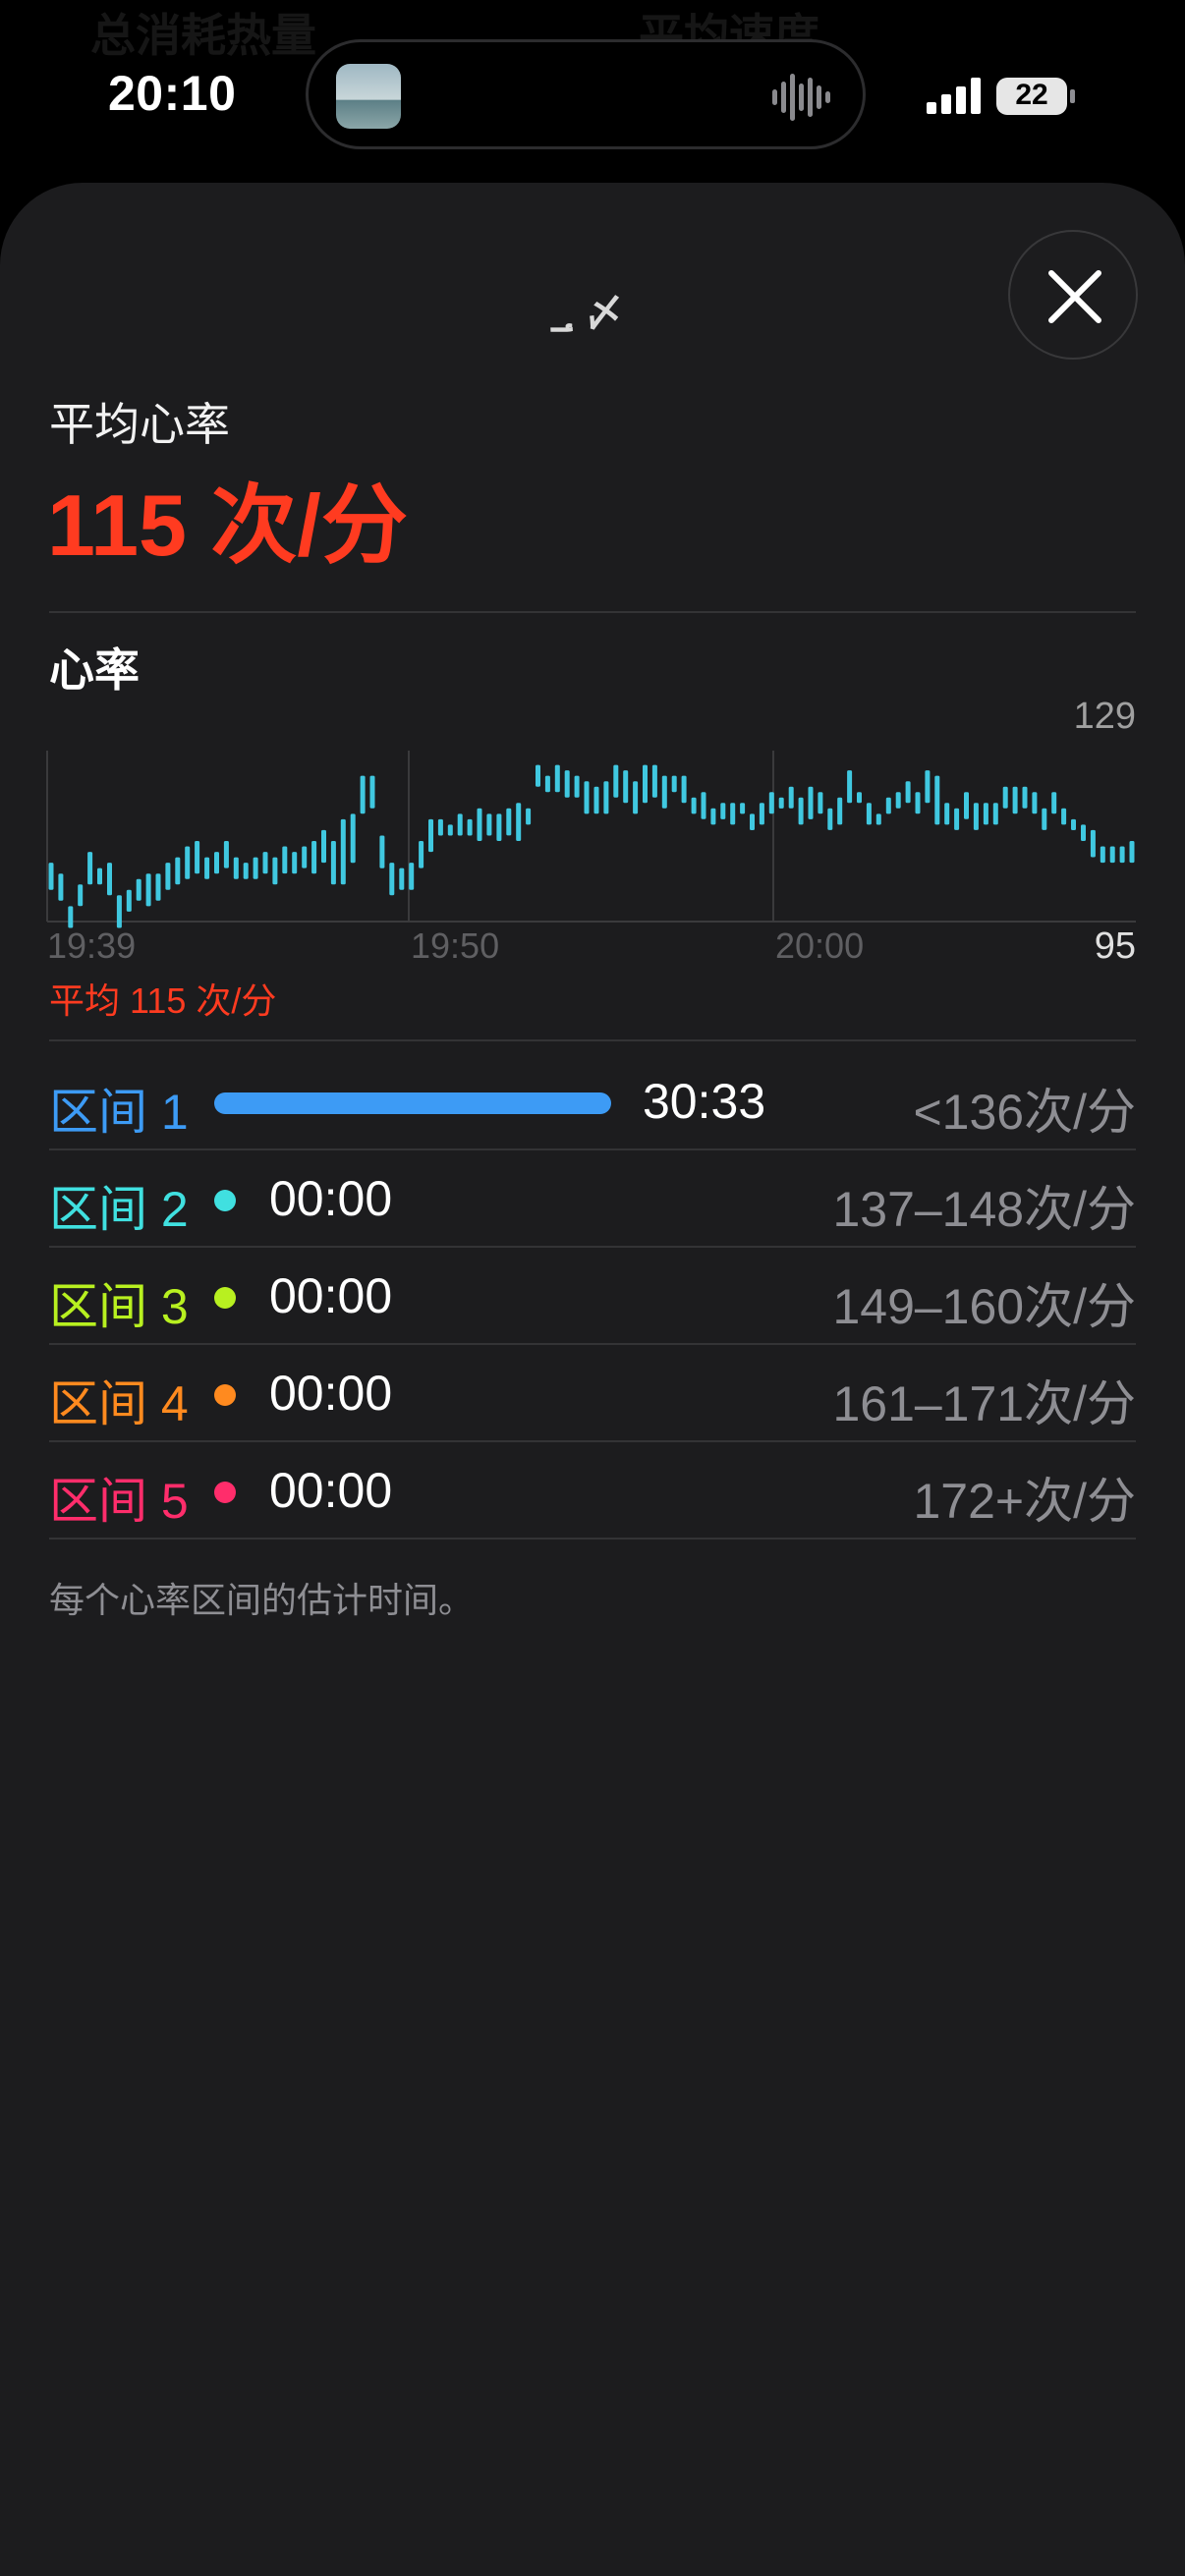 Image resolution: width=1185 pixels, height=2576 pixels. What do you see at coordinates (262, 1600) in the screenshot?
I see `zones-footnote: 每个心率区间的估计时间。` at bounding box center [262, 1600].